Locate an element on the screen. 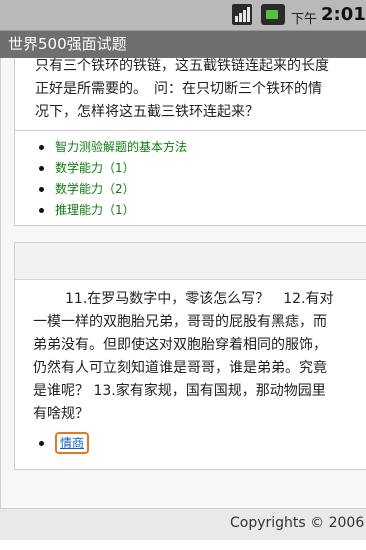 The height and width of the screenshot is (550, 366). status-time: 2:01 is located at coordinates (343, 14).